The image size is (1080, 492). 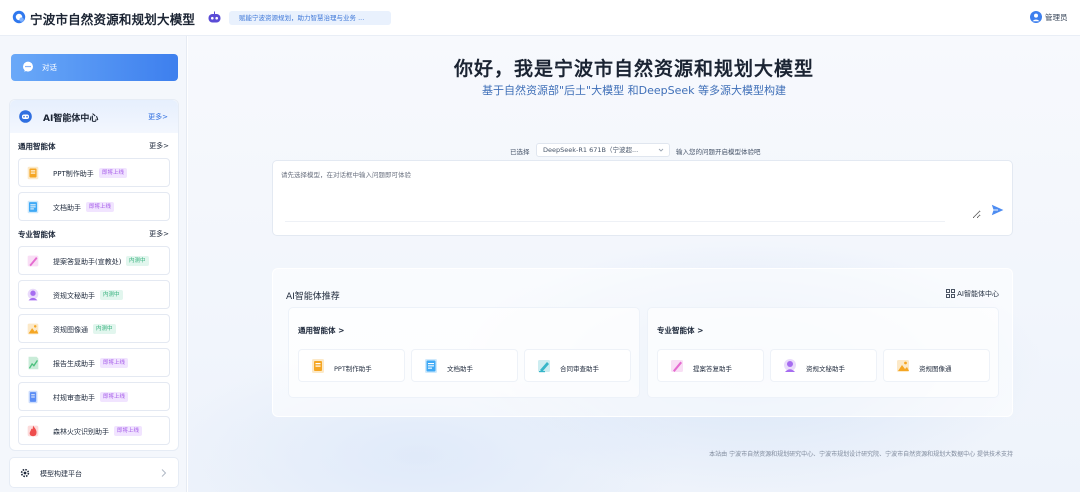 I want to click on agent-name: 提案答复助手, so click(x=712, y=369).